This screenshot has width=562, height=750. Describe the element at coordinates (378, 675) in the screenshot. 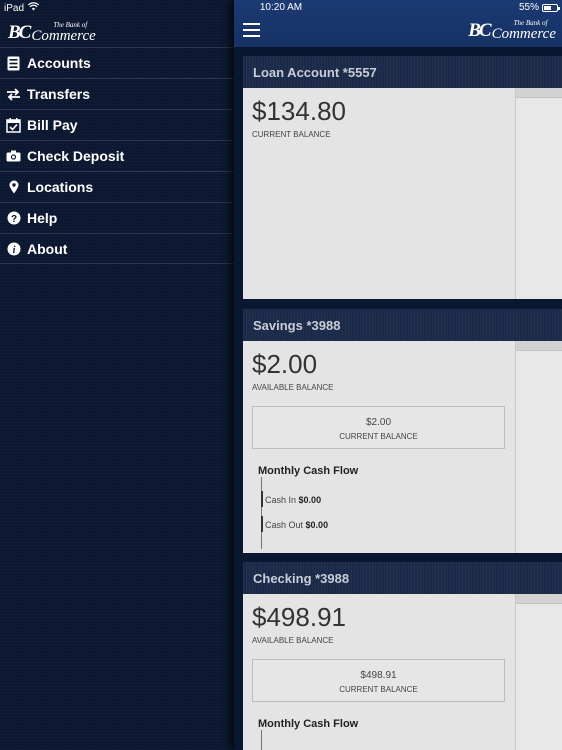

I see `current-balance-amount: $498.91` at that location.